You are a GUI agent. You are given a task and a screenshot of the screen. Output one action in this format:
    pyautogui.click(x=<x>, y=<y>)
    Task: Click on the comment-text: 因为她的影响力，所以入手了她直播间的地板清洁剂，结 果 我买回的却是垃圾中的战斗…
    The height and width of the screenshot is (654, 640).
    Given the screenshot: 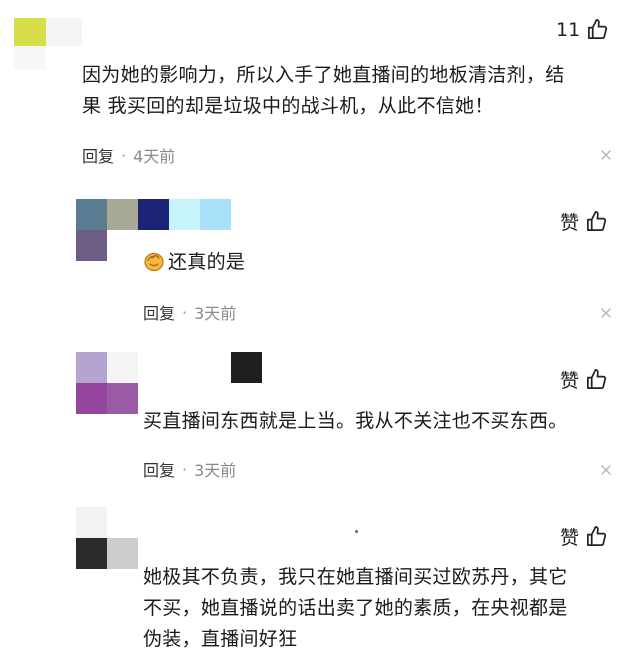 What is the action you would take?
    pyautogui.click(x=323, y=90)
    